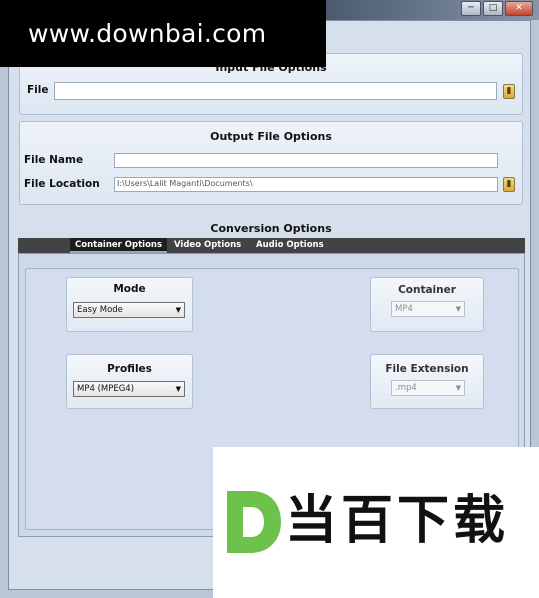 Image resolution: width=539 pixels, height=598 pixels. What do you see at coordinates (428, 388) in the screenshot?
I see `file-extension-select: .mp4 ▼` at bounding box center [428, 388].